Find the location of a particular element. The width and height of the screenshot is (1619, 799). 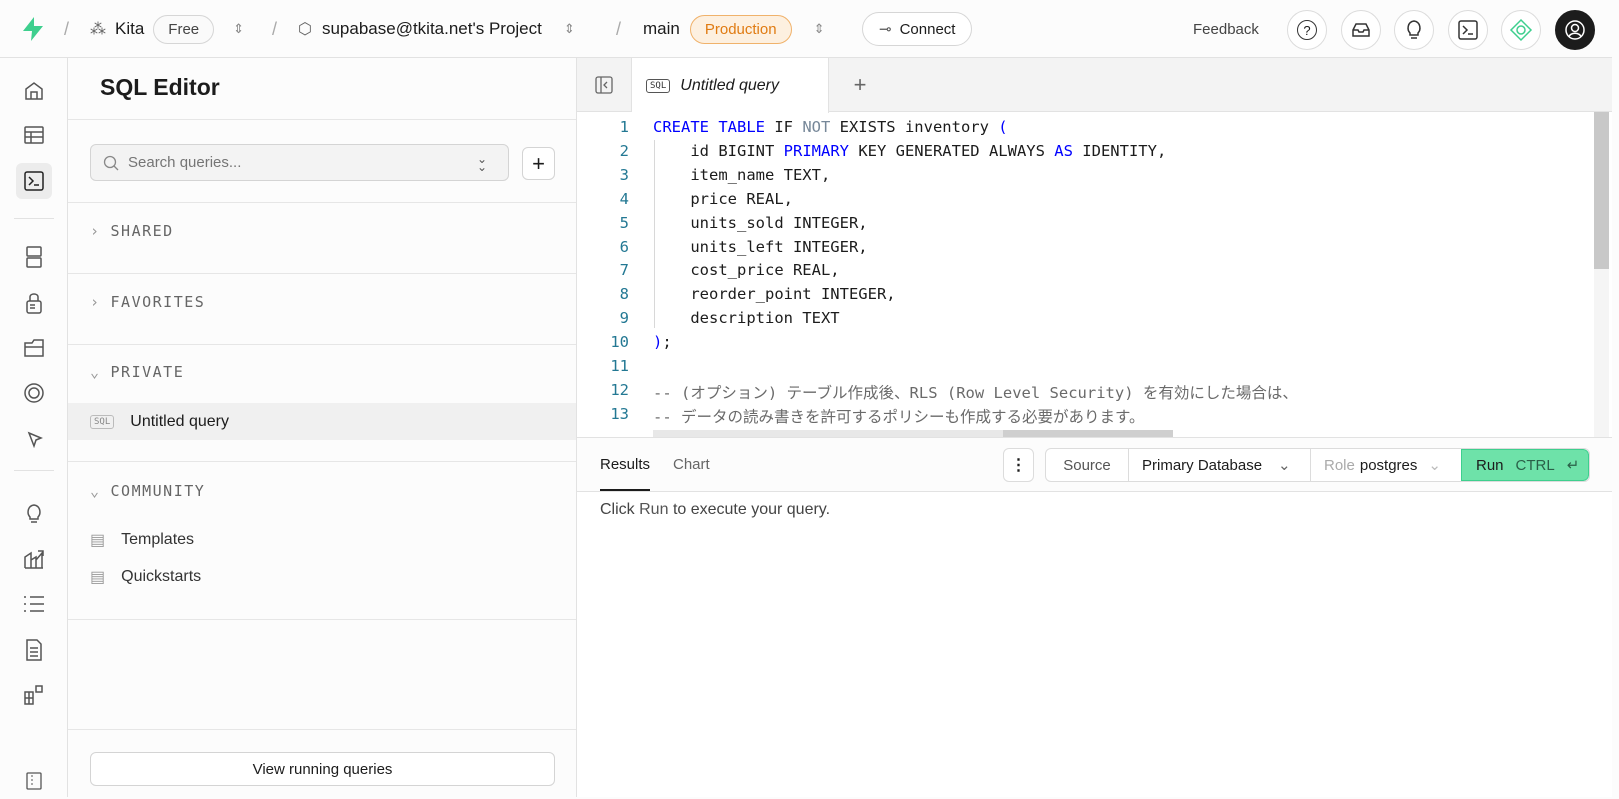

connect-button: ⊸ Connect is located at coordinates (917, 29).